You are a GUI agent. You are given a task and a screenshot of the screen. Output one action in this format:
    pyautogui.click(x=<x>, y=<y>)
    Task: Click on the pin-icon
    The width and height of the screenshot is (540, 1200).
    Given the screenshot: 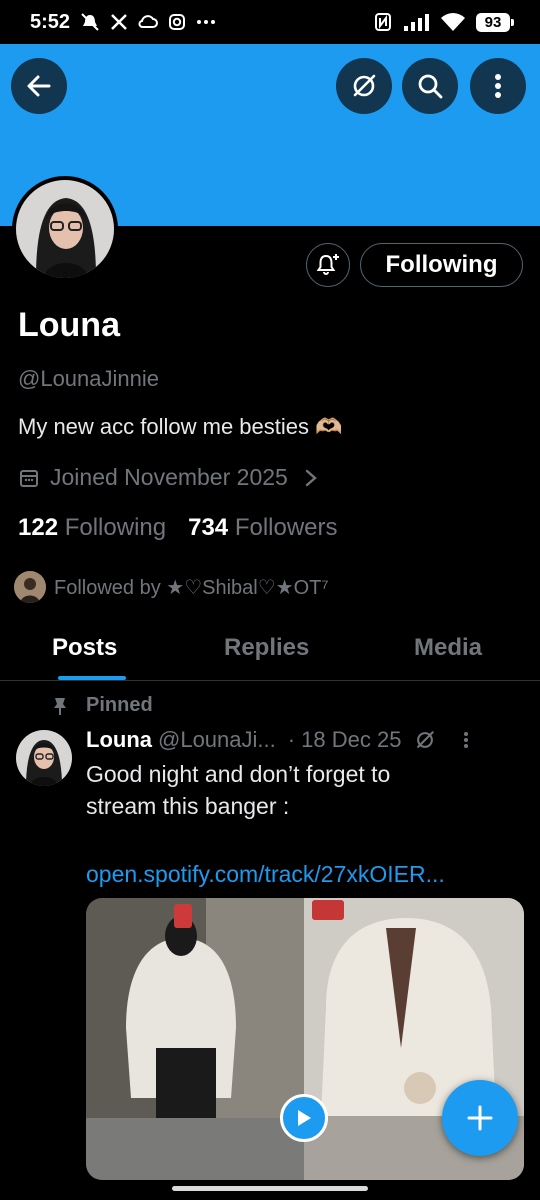 What is the action you would take?
    pyautogui.click(x=60, y=706)
    